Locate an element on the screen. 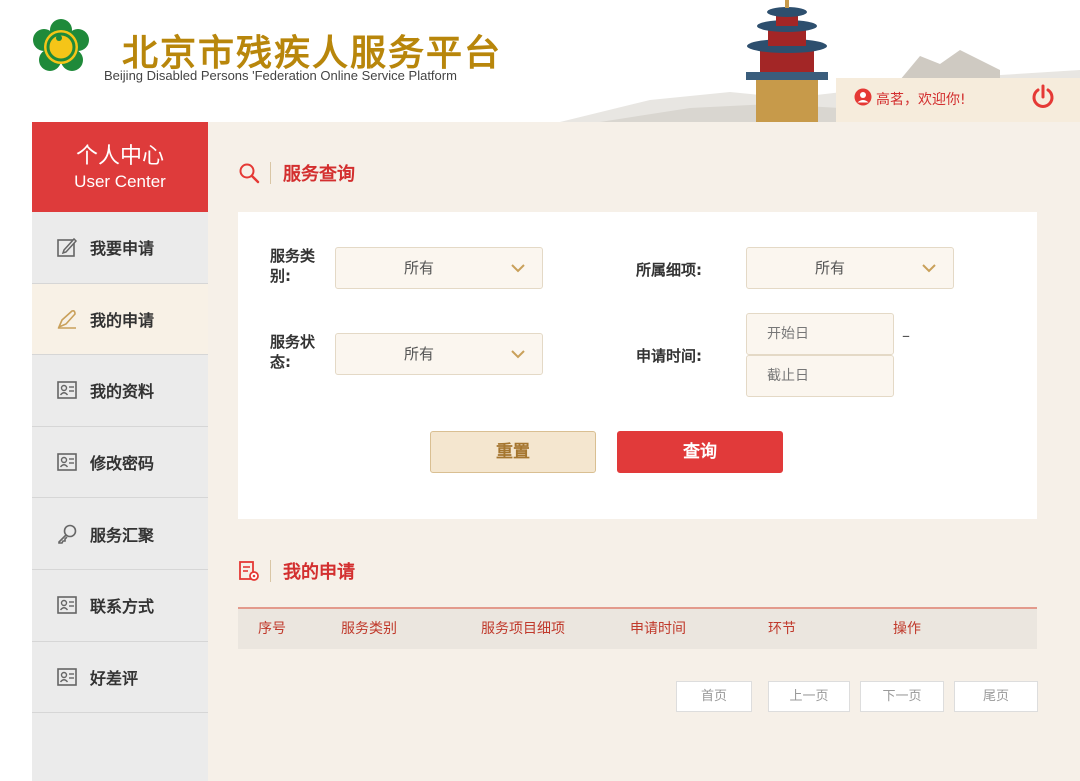  date-range-dash: – is located at coordinates (906, 335).